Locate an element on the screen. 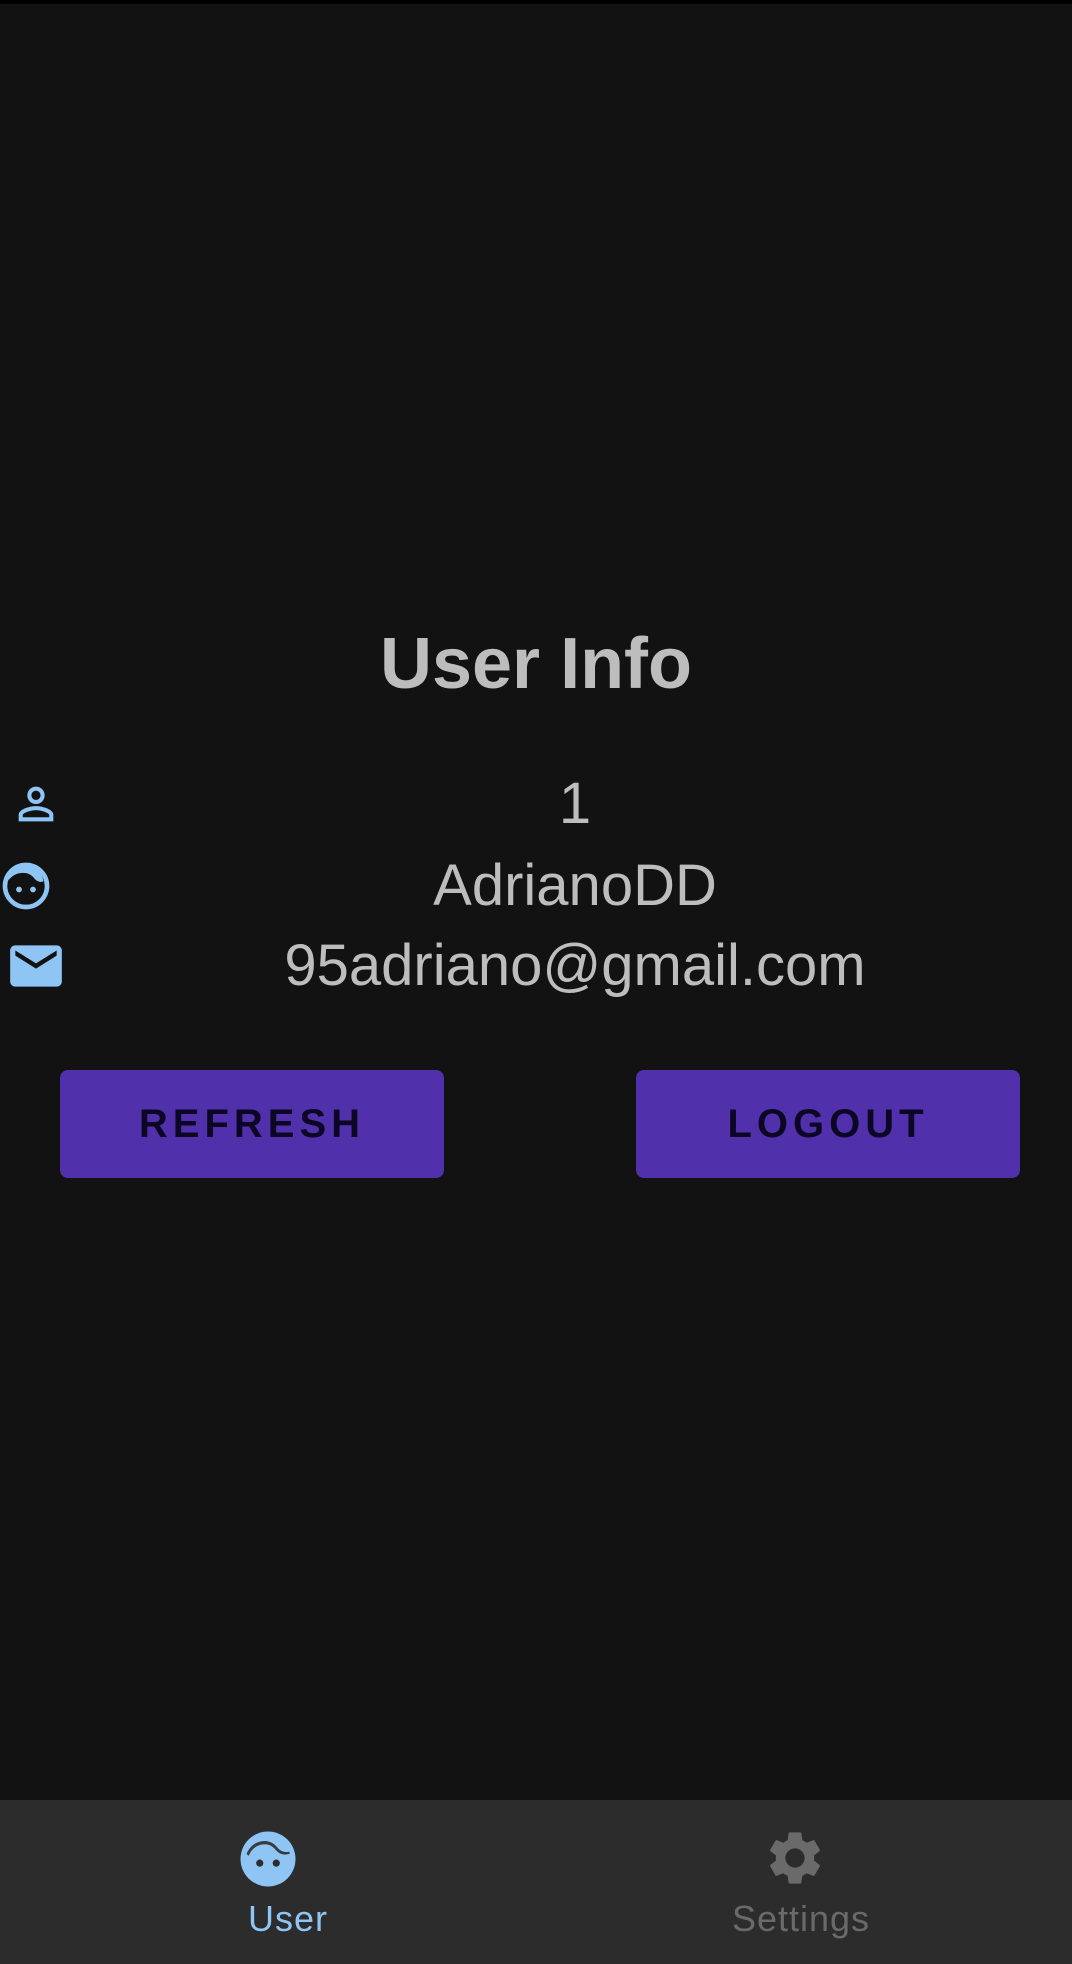 The width and height of the screenshot is (1072, 1964). email-value: 95adriano@gmail.com is located at coordinates (575, 965).